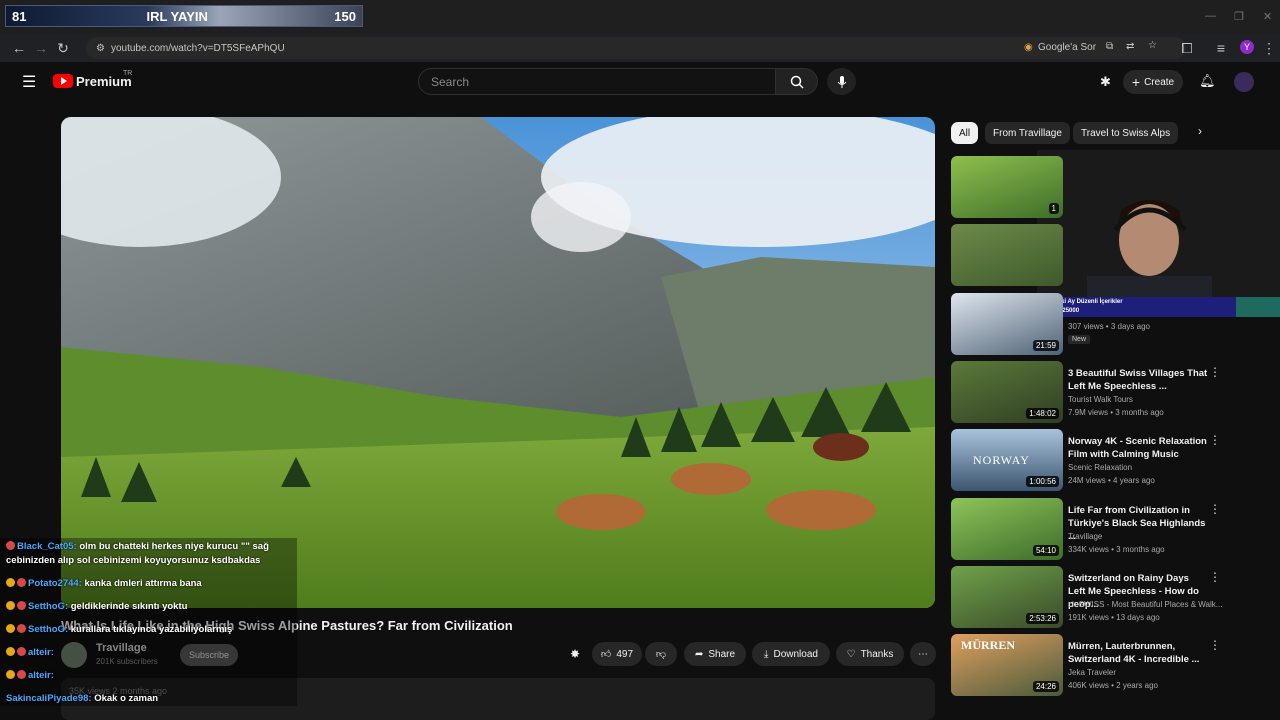 The width and height of the screenshot is (1280, 720). I want to click on video-thumbnail: 1, so click(1007, 187).